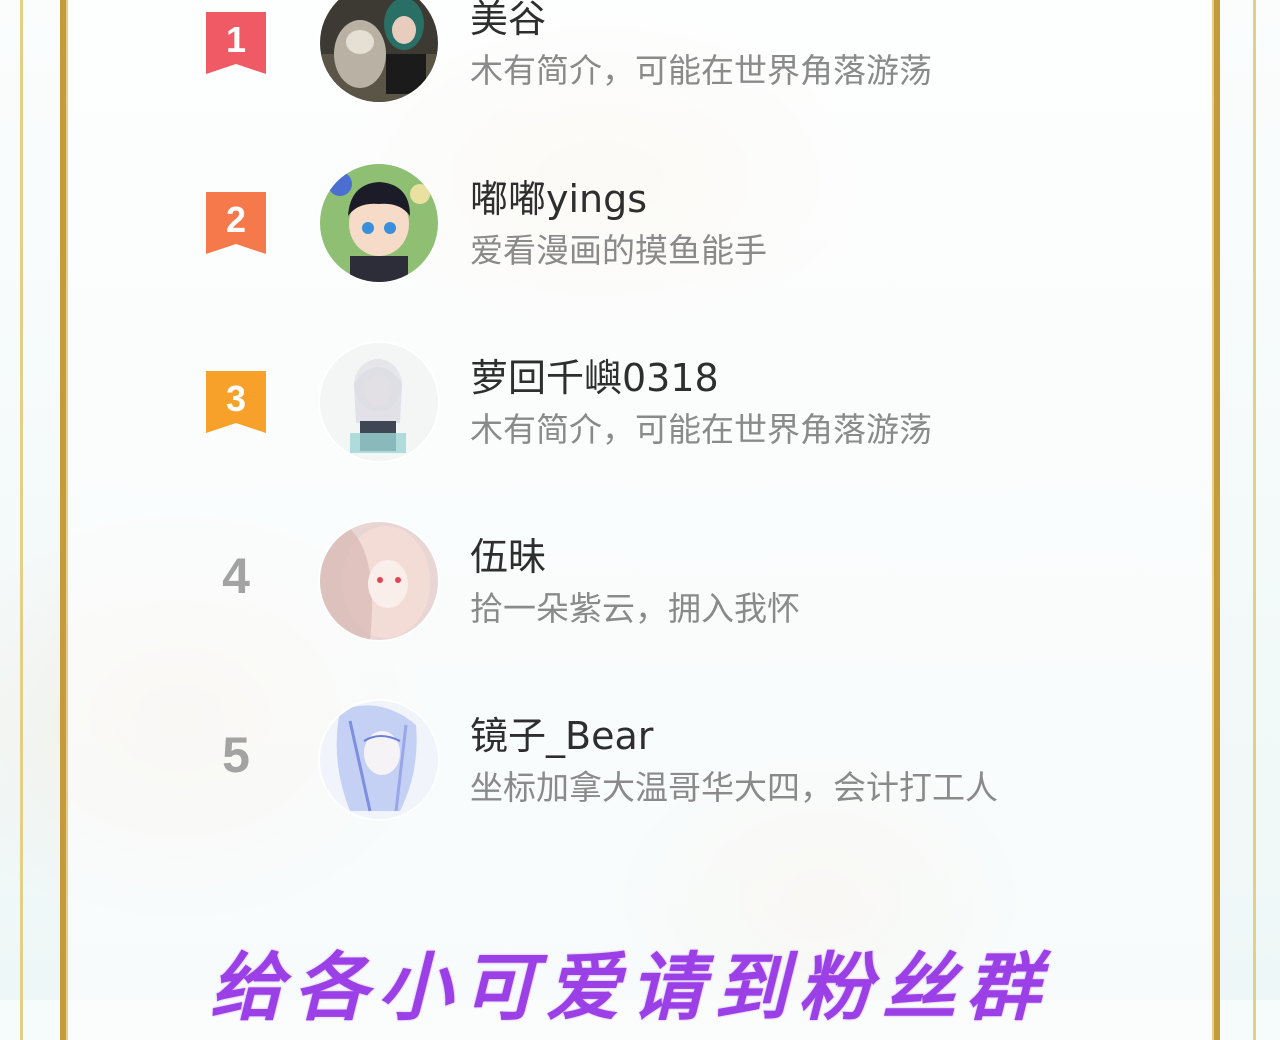 This screenshot has width=1280, height=1040. Describe the element at coordinates (379, 223) in the screenshot. I see `avatar-anime-boy-icon` at that location.